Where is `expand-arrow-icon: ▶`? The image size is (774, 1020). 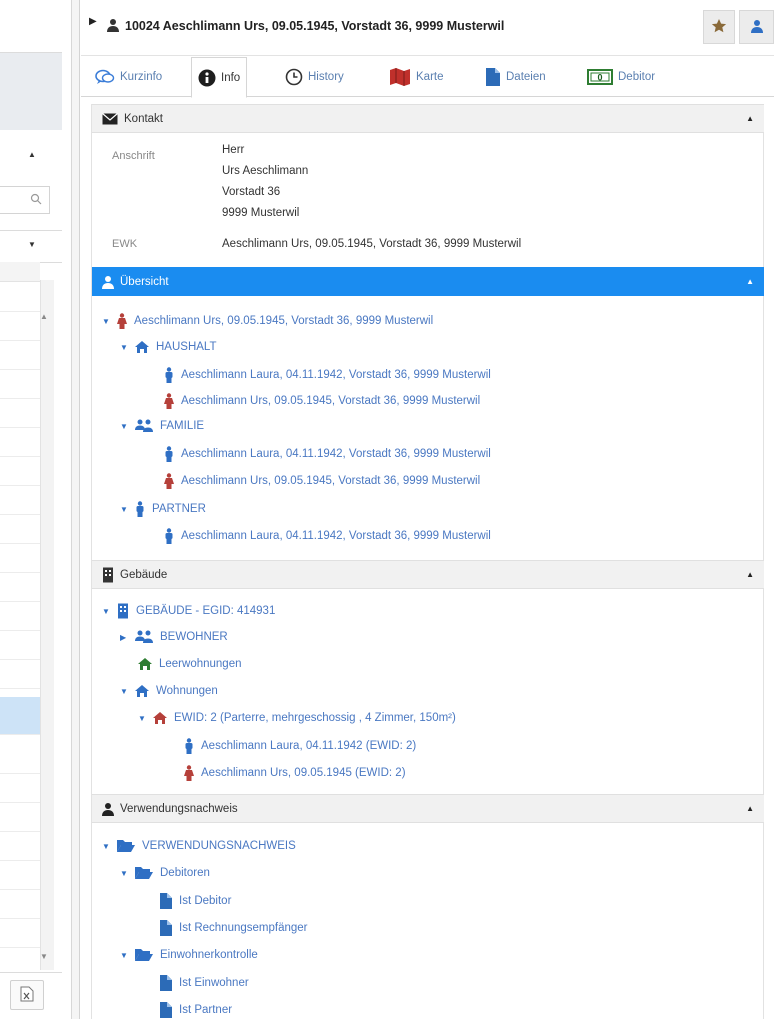
expand-arrow-icon: ▶ is located at coordinates (93, 21).